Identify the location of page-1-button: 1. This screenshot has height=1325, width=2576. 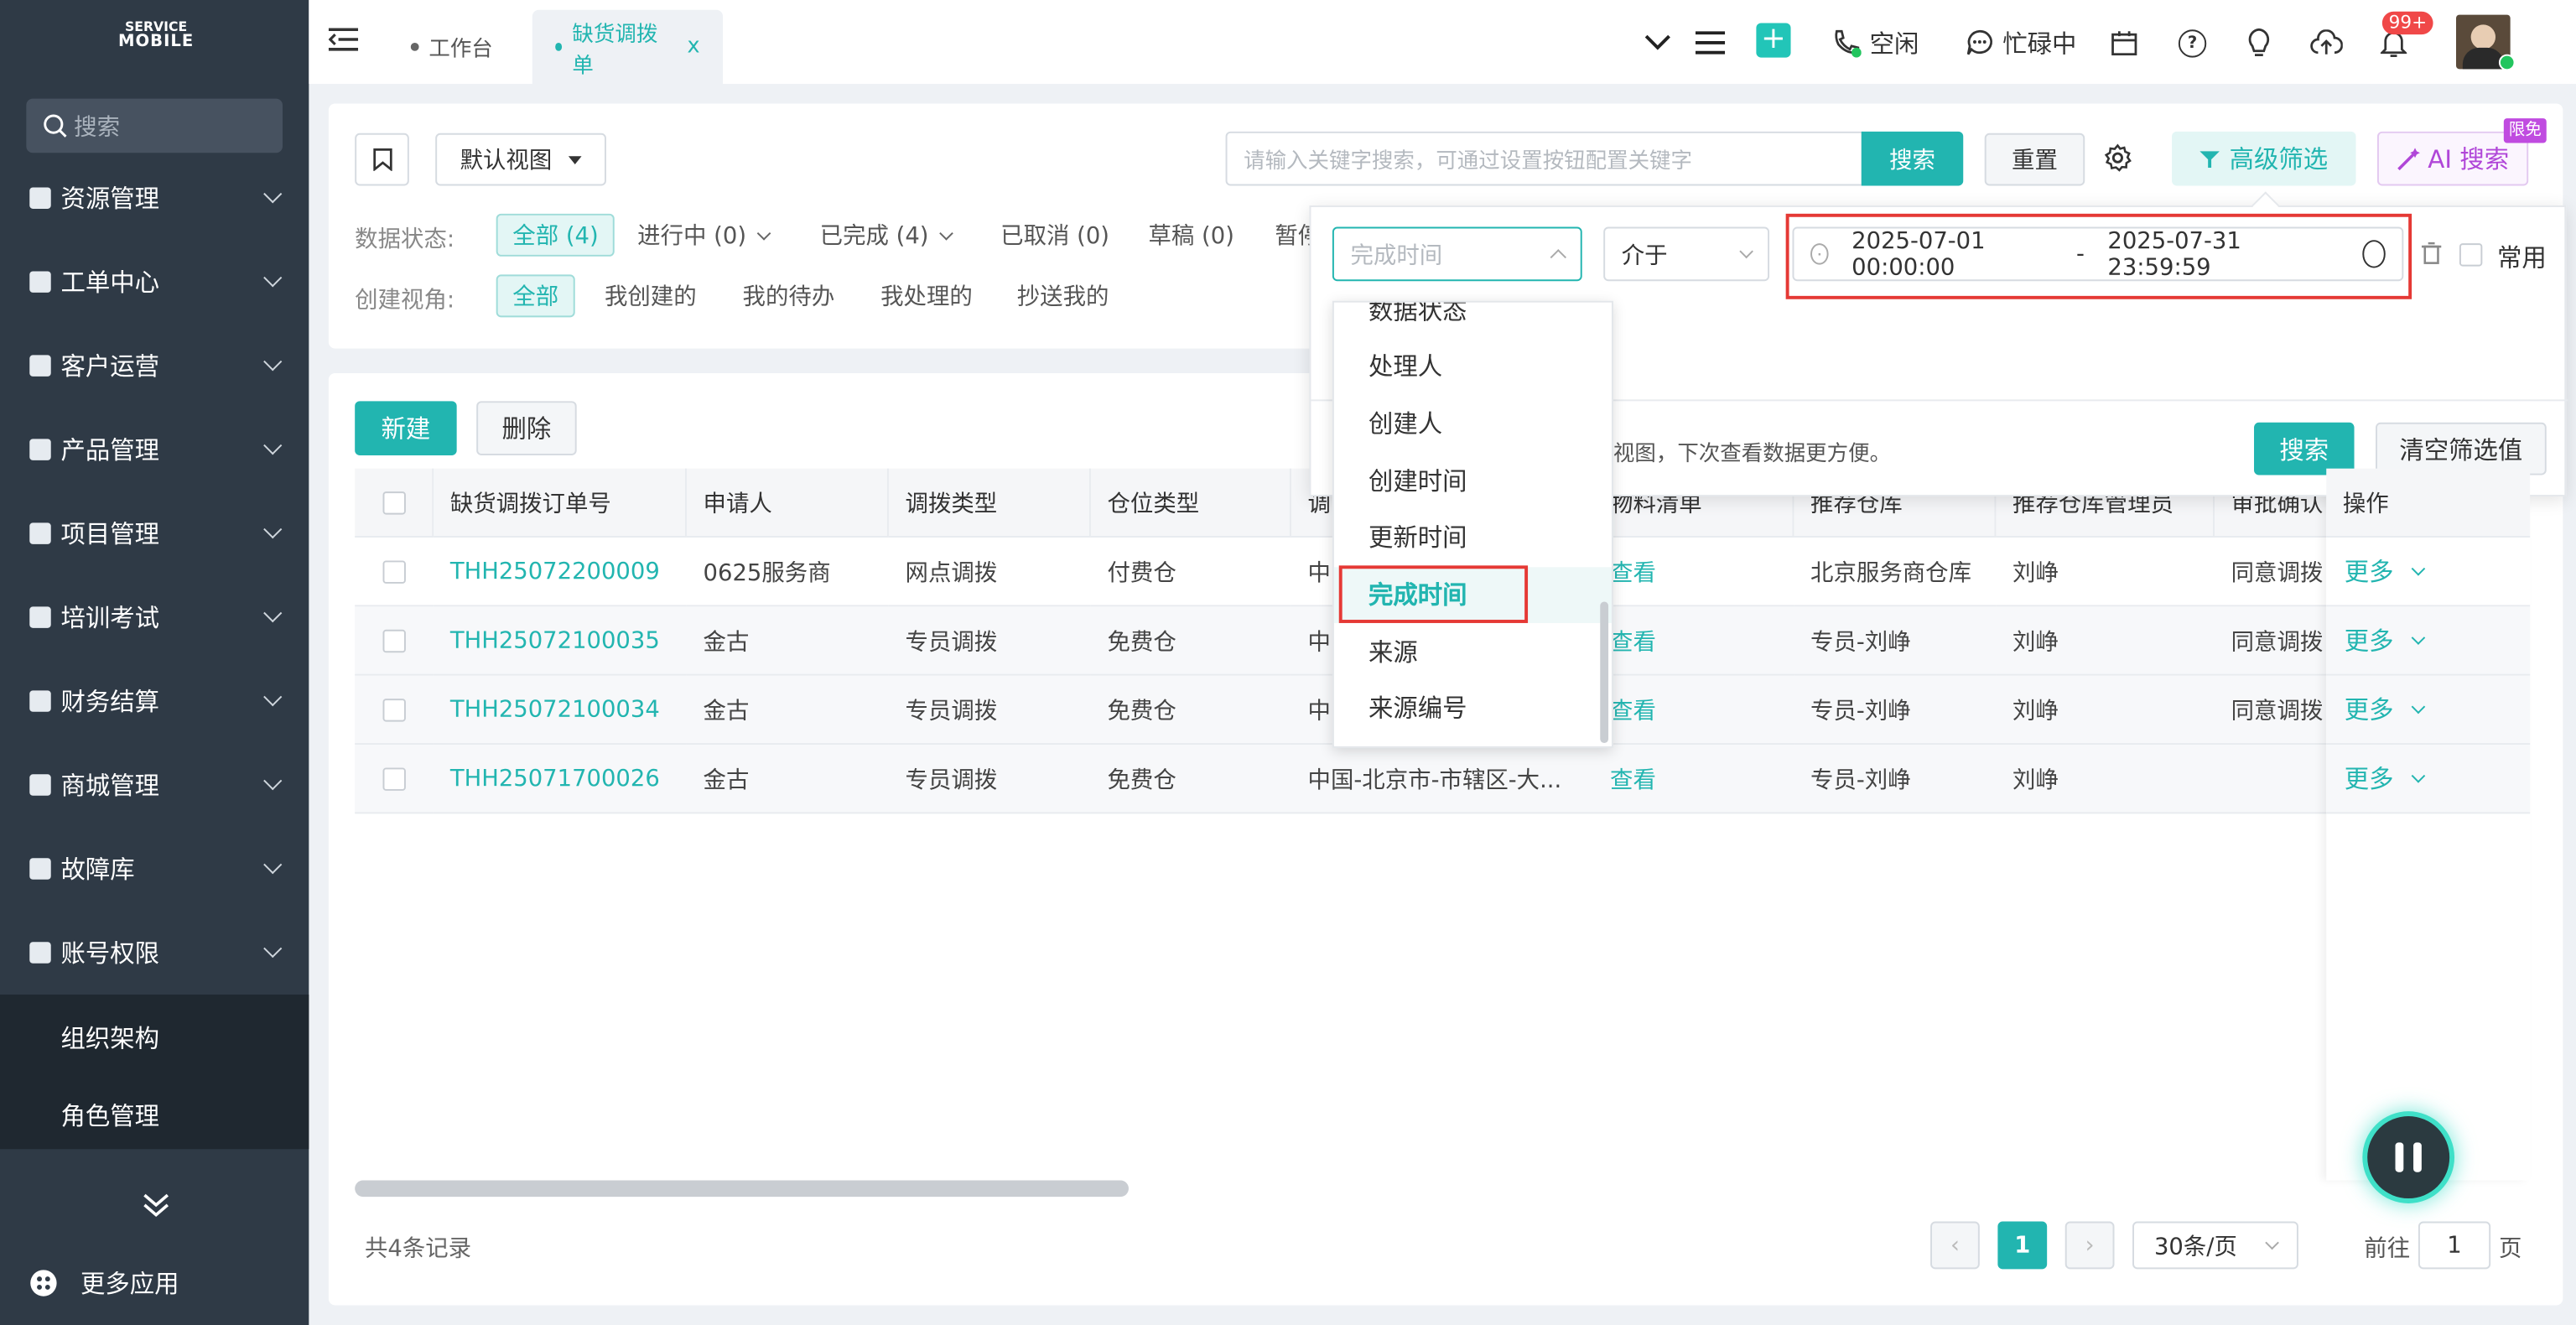
(2022, 1245).